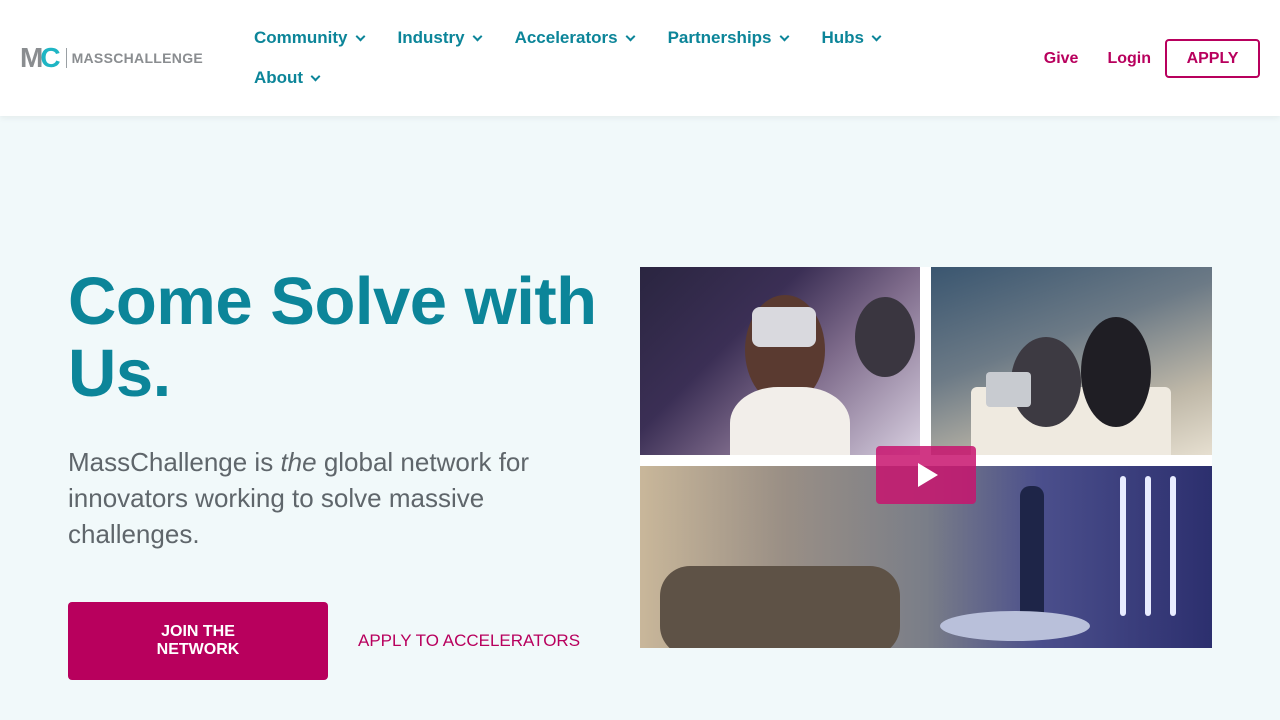 This screenshot has height=720, width=1280. What do you see at coordinates (469, 641) in the screenshot?
I see `apply-accelerators-link: APPLY TO ACCELERATORS` at bounding box center [469, 641].